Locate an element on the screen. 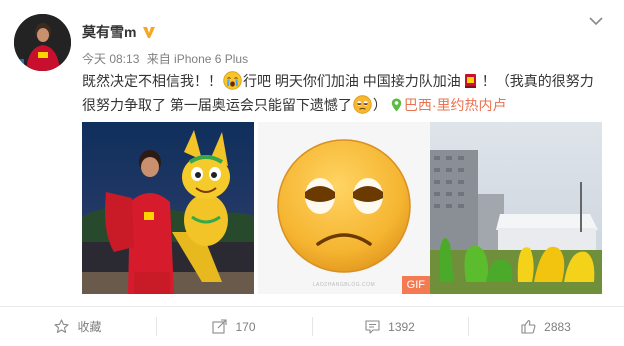 This screenshot has height=346, width=624. forward-count: 170 is located at coordinates (245, 326).